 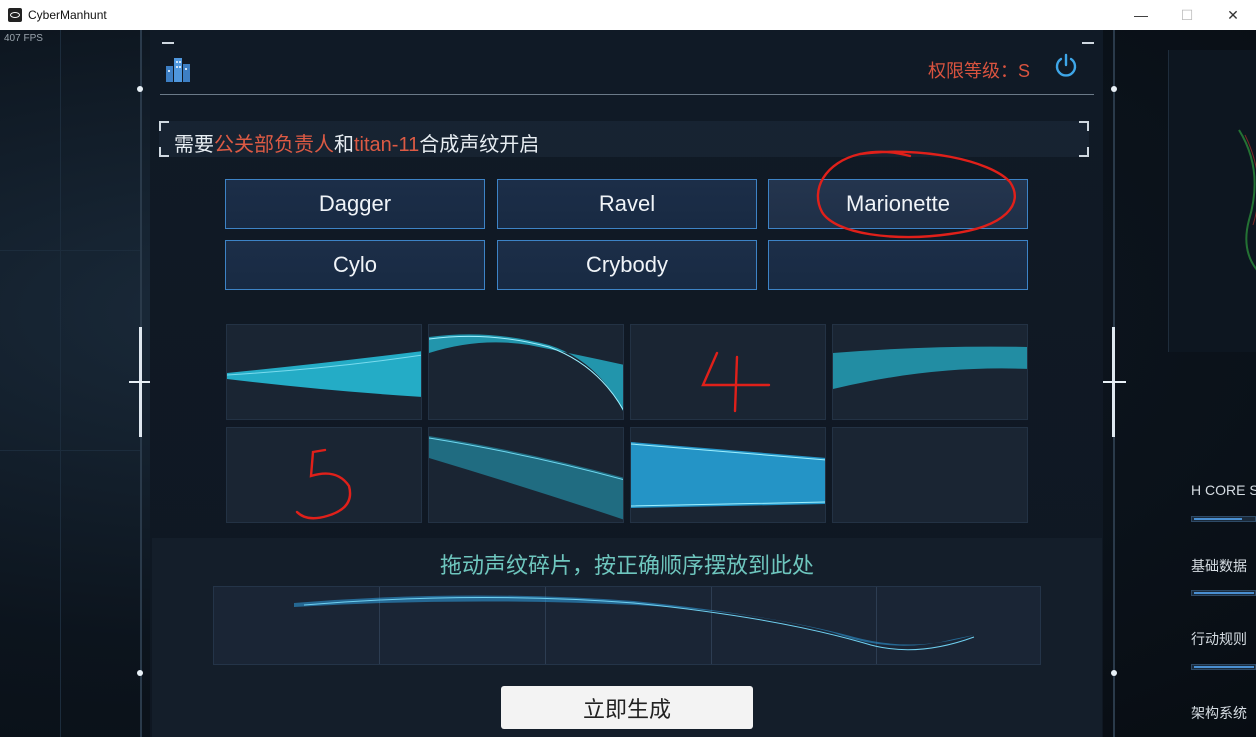 I want to click on name-button-empty, so click(x=898, y=265).